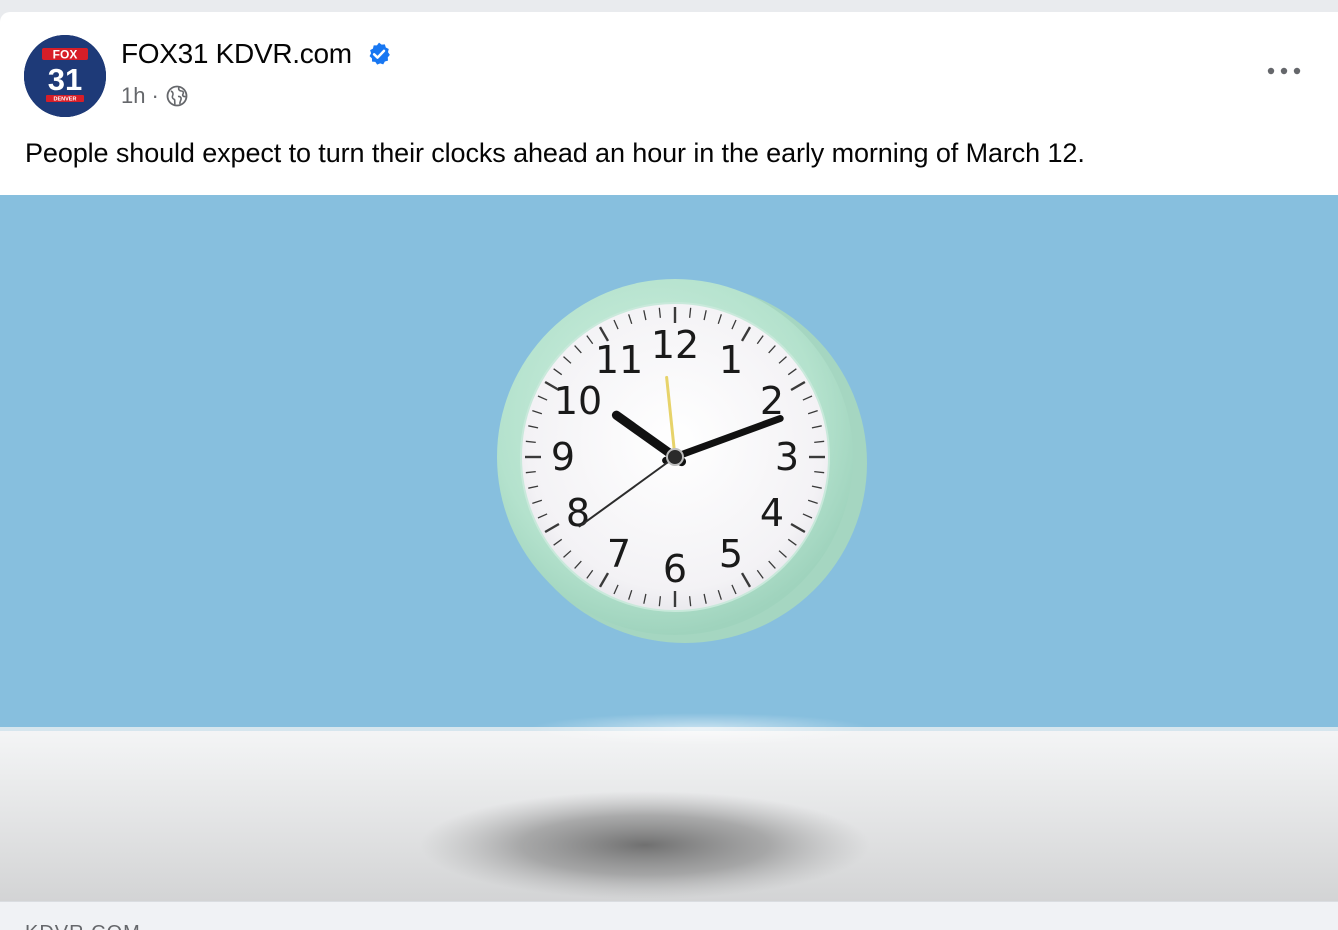  What do you see at coordinates (578, 513) in the screenshot?
I see `clock-numeral: 8` at bounding box center [578, 513].